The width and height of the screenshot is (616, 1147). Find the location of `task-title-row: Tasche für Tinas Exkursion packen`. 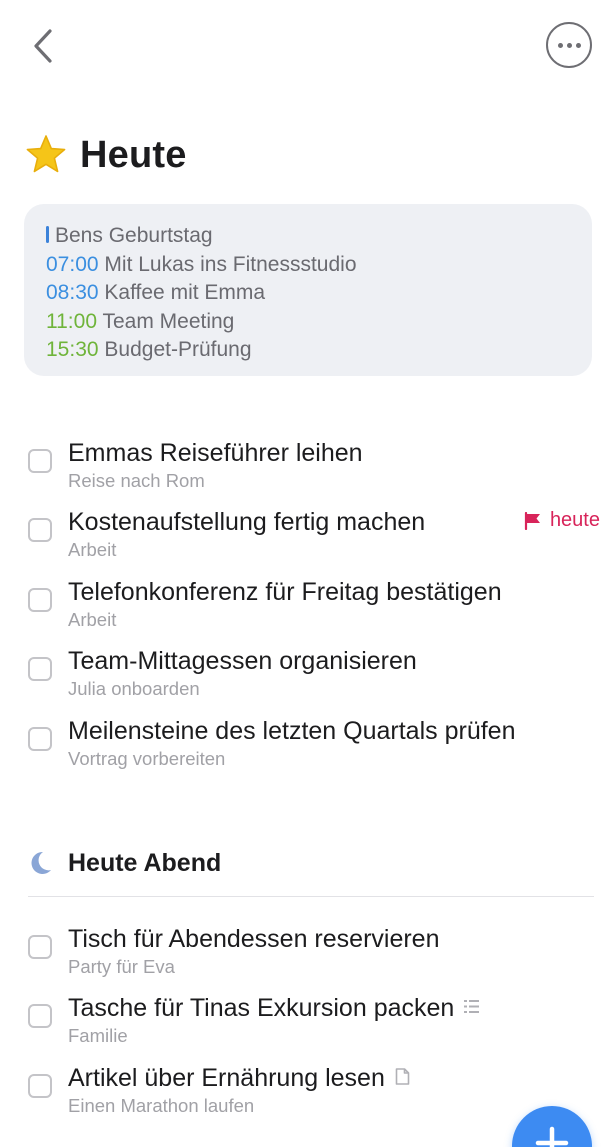

task-title-row: Tasche für Tinas Exkursion packen is located at coordinates (274, 1008).